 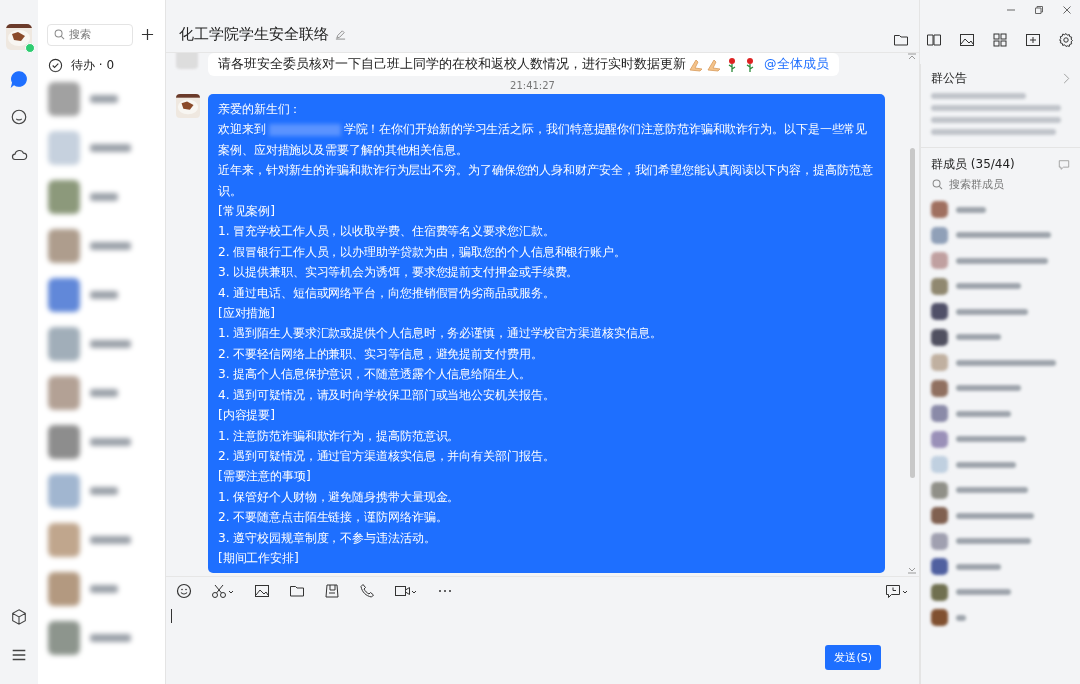 What do you see at coordinates (1039, 10) in the screenshot?
I see `restore-icon` at bounding box center [1039, 10].